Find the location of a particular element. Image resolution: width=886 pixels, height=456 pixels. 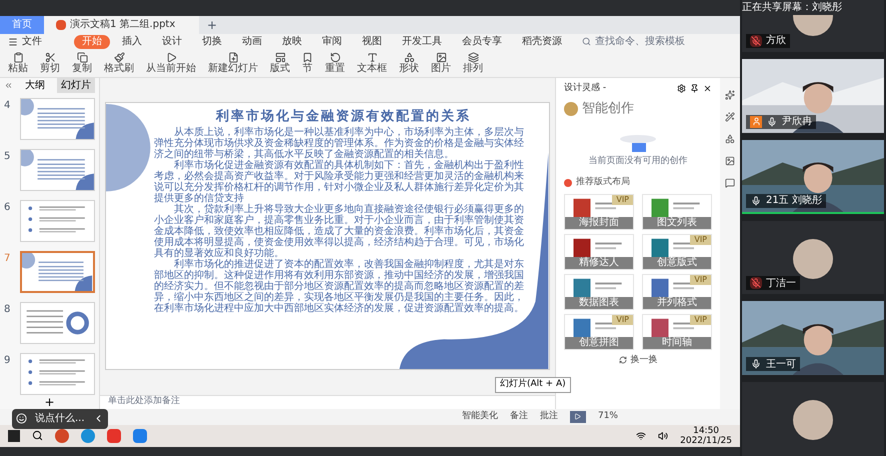

menu-icon is located at coordinates (13, 41).